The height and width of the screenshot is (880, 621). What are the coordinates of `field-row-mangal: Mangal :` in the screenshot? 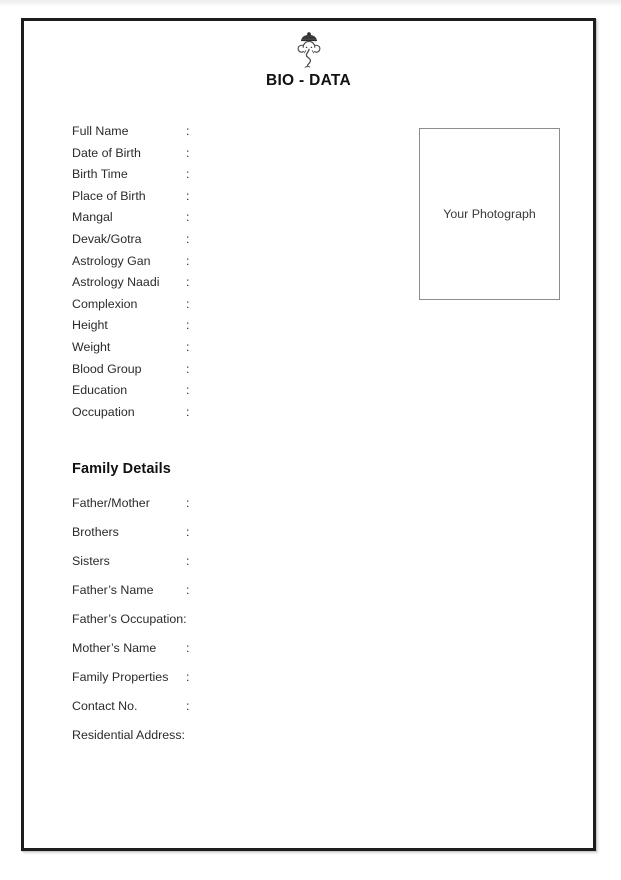 It's located at (237, 218).